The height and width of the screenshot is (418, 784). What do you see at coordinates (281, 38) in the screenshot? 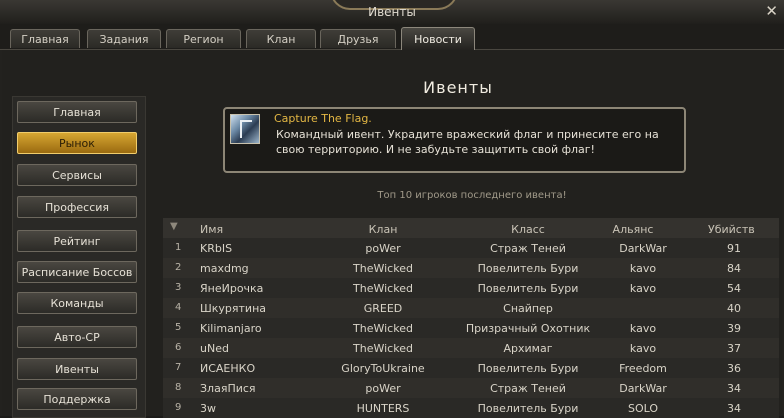
I see `tab-clan: Клан` at bounding box center [281, 38].